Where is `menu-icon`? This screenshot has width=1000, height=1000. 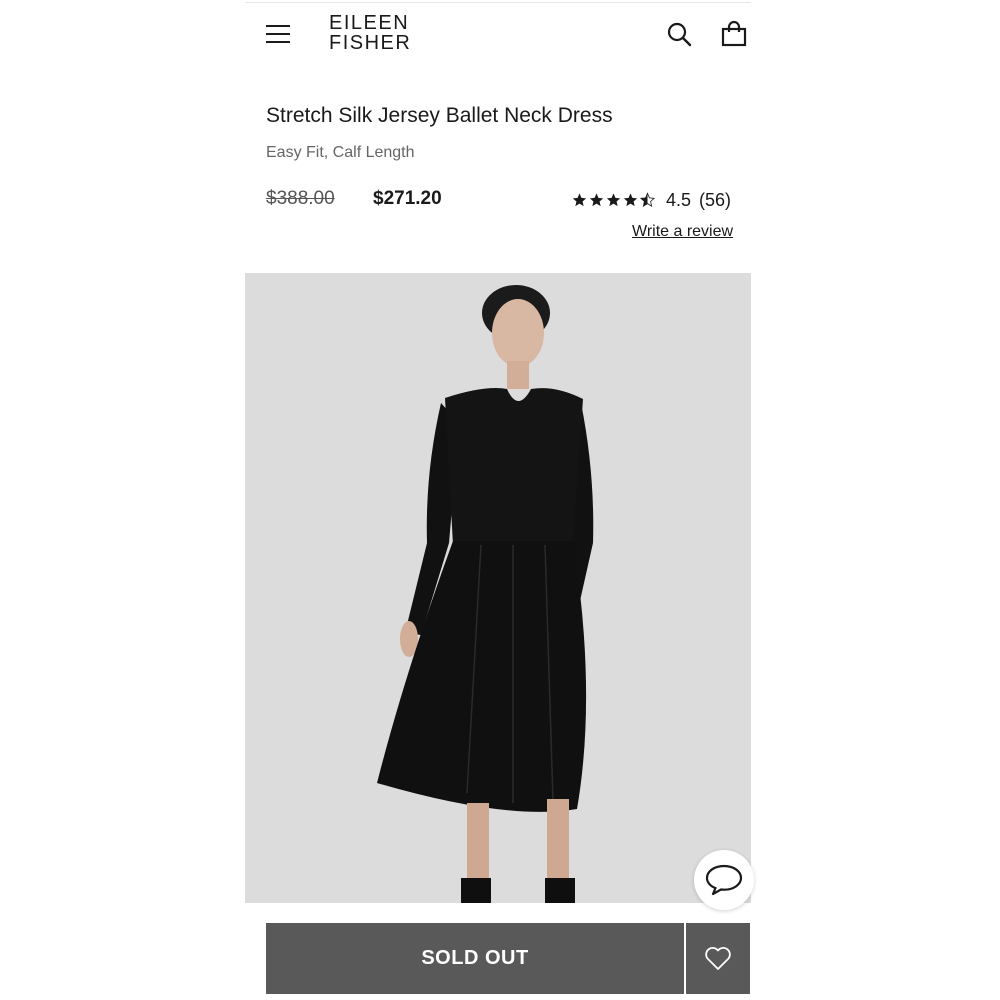
menu-icon is located at coordinates (278, 26).